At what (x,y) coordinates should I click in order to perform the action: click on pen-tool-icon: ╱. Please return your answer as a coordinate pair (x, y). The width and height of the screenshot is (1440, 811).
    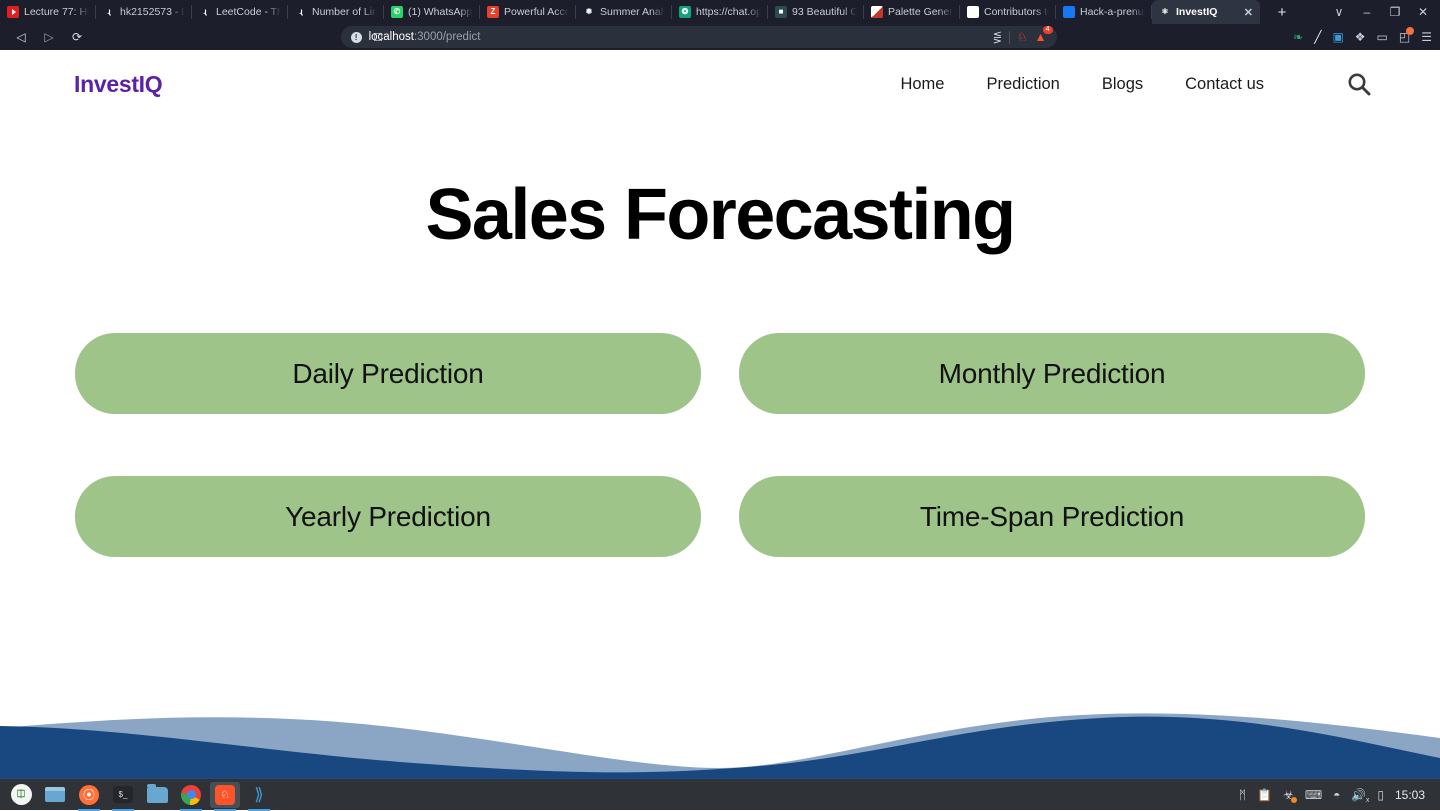
    Looking at the image, I should click on (1317, 37).